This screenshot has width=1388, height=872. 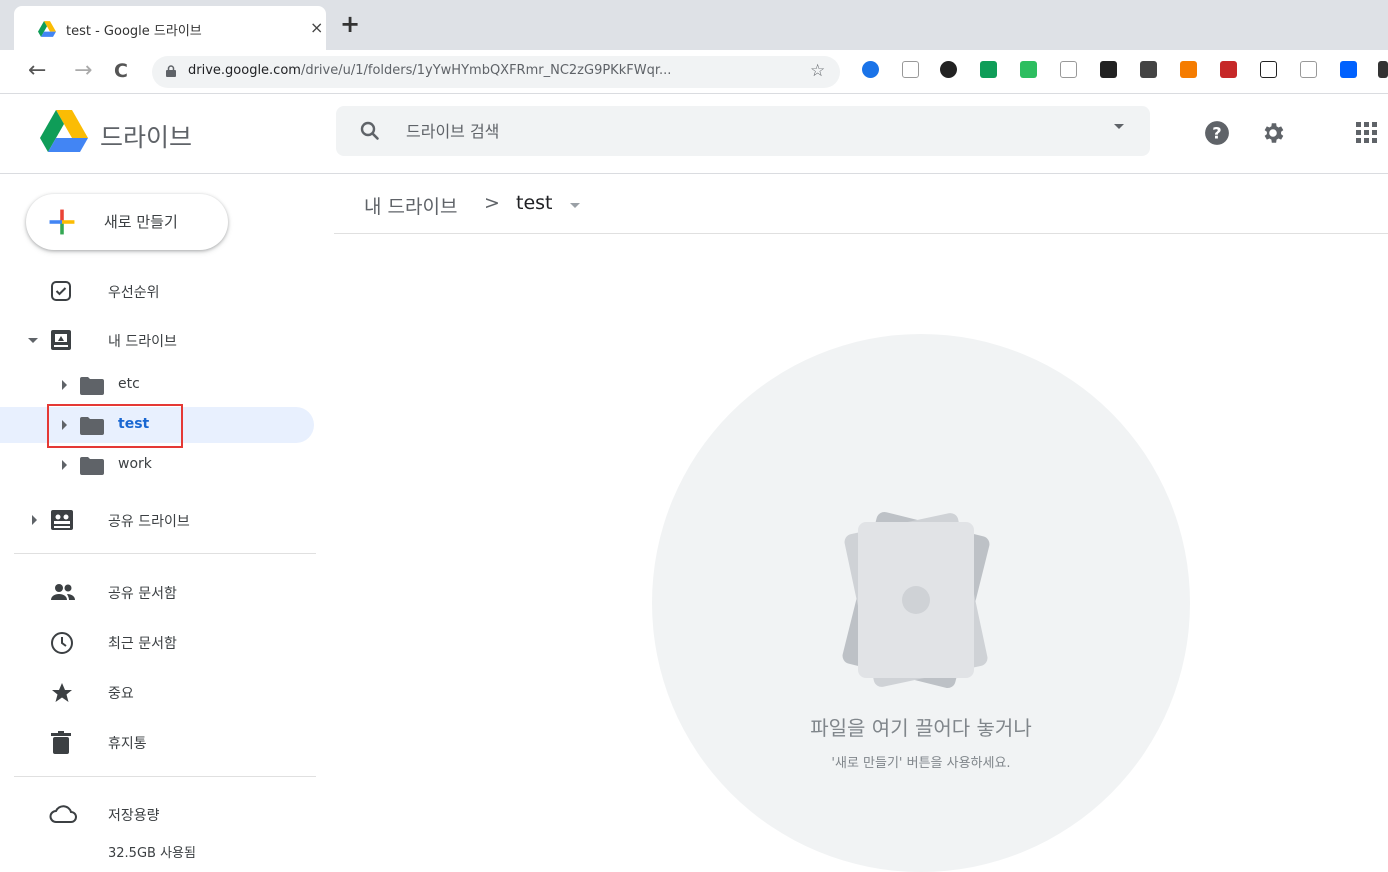 What do you see at coordinates (316, 27) in the screenshot?
I see `tab-close-button: ×` at bounding box center [316, 27].